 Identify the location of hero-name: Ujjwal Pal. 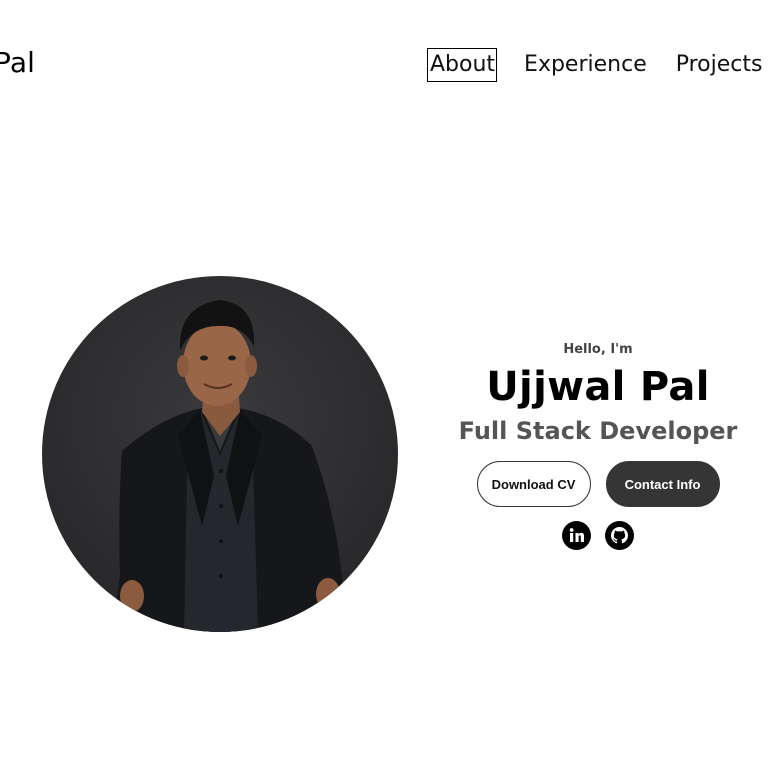
(598, 387).